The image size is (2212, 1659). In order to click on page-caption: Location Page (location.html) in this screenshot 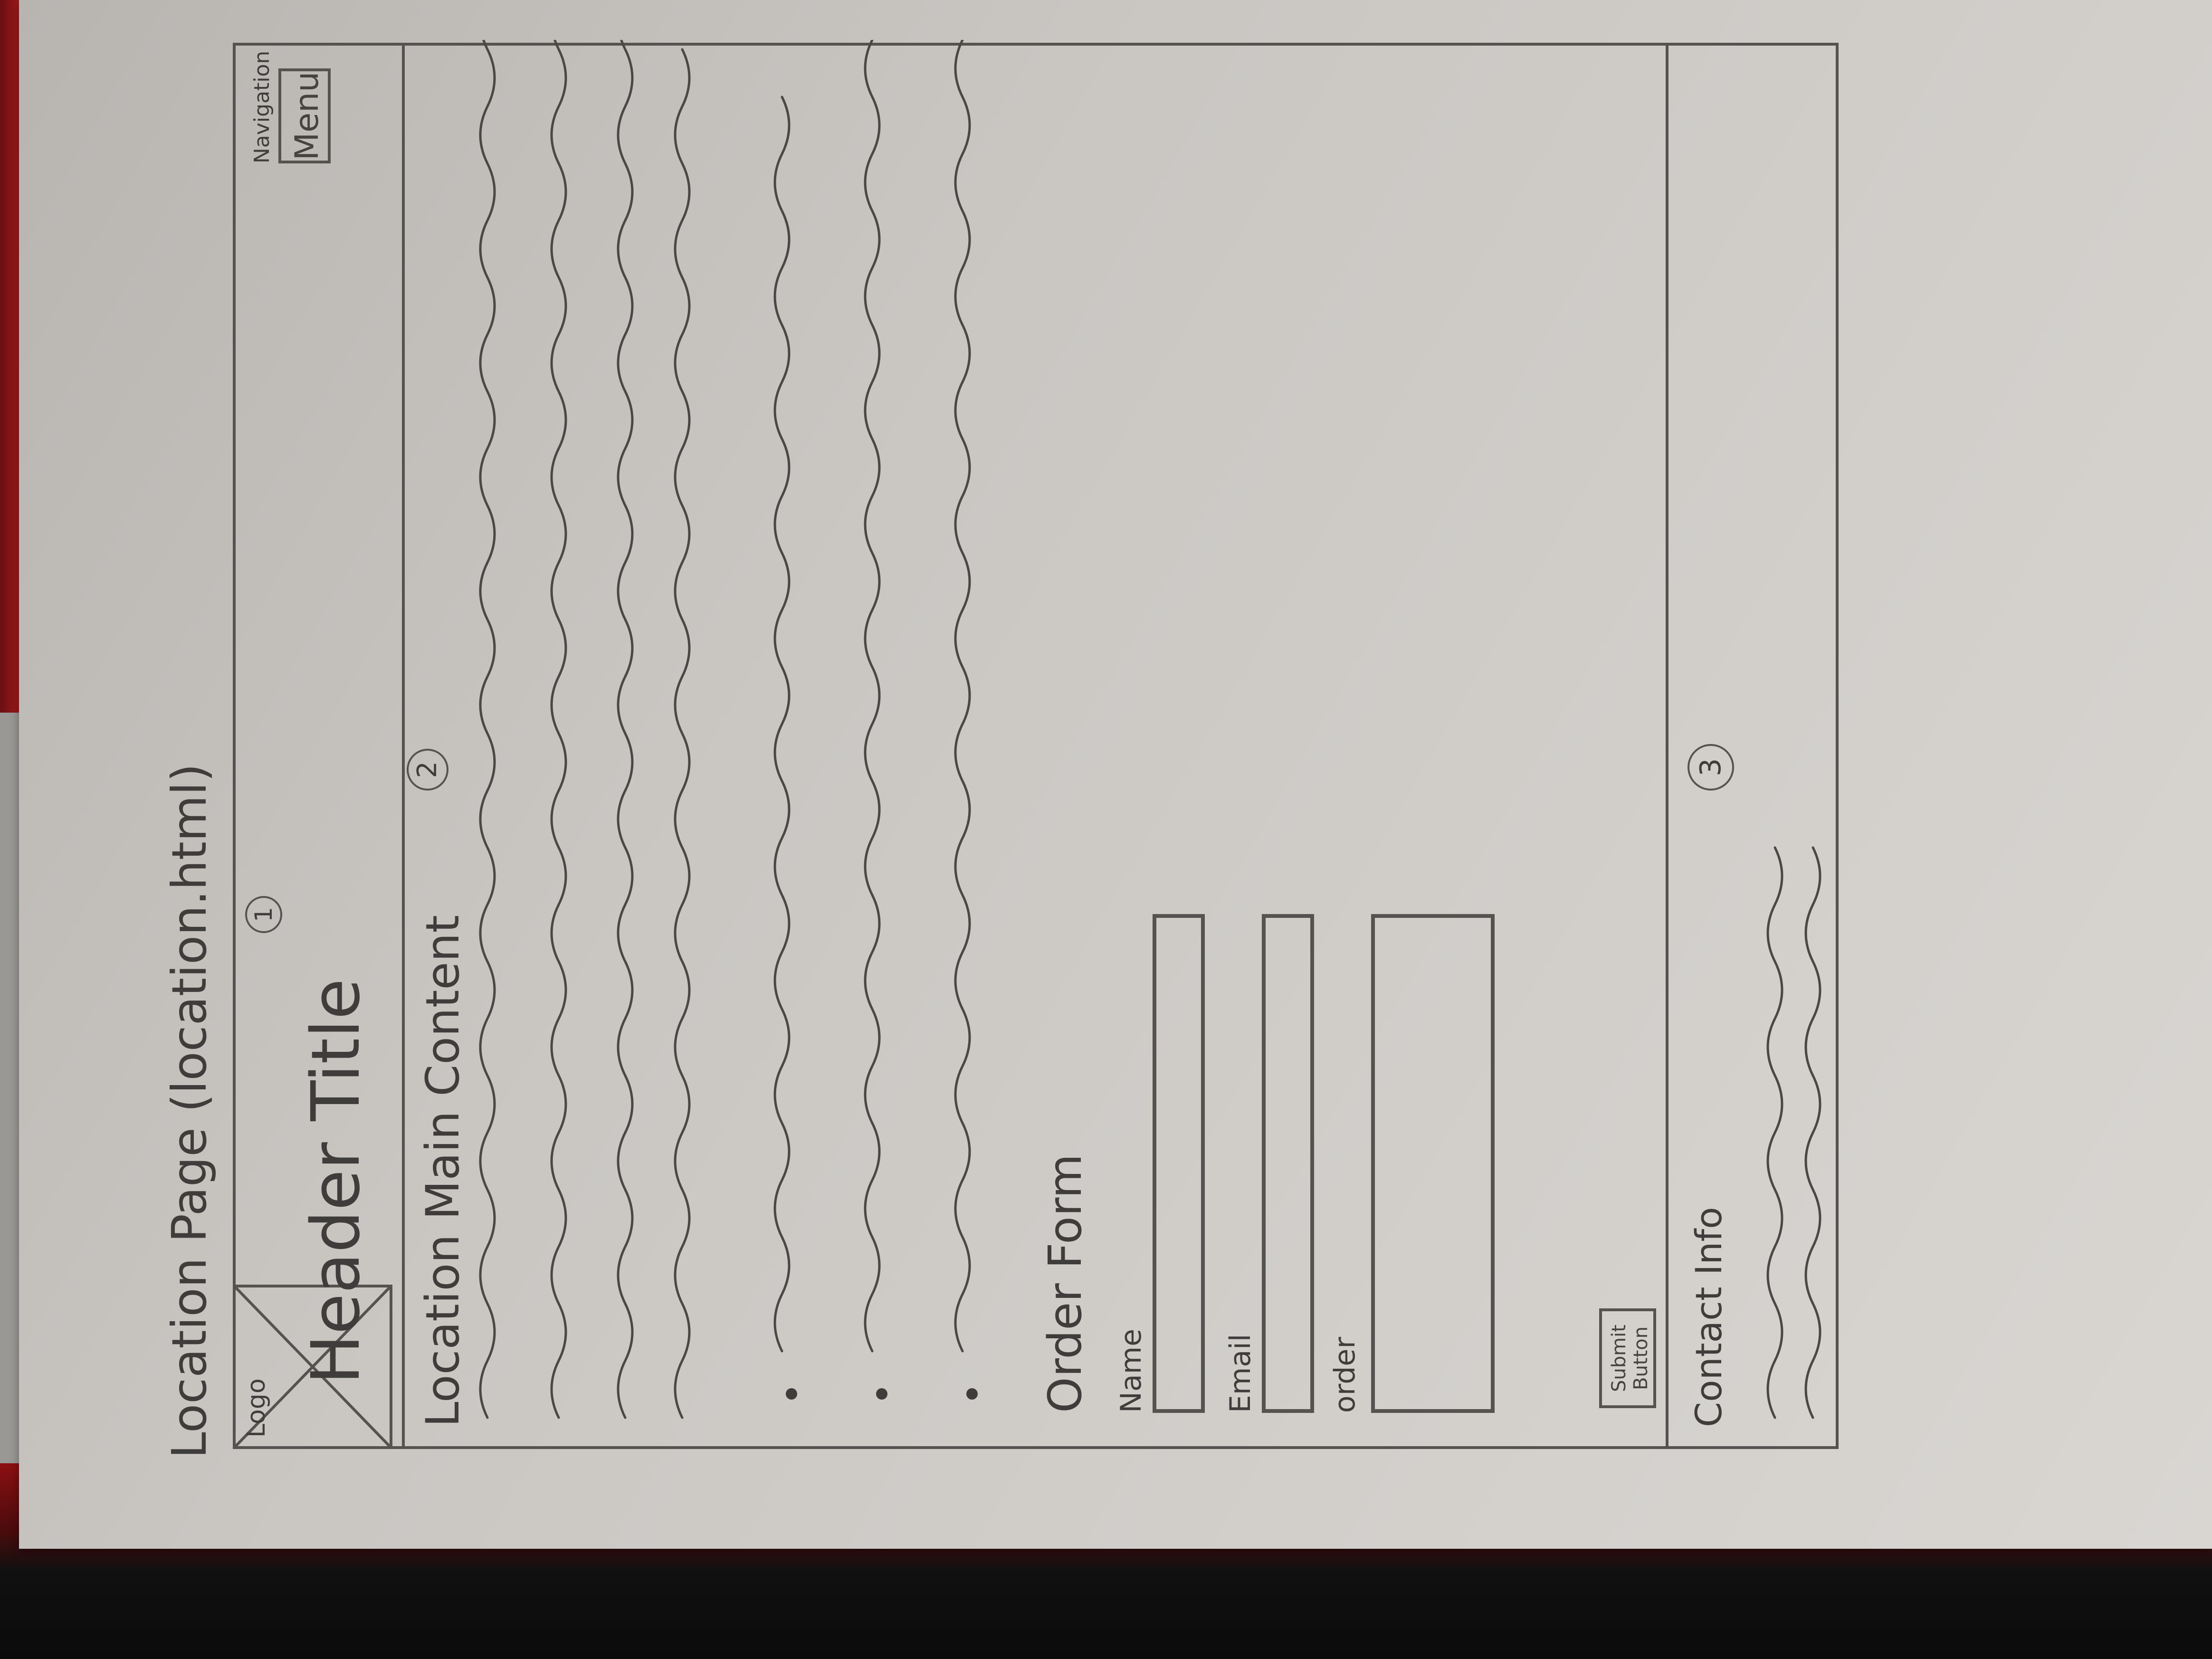, I will do `click(190, 1111)`.